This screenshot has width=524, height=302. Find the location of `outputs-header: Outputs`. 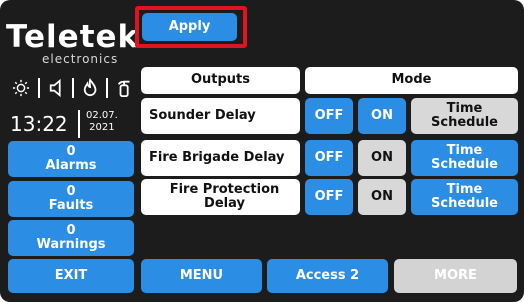

outputs-header: Outputs is located at coordinates (220, 80).